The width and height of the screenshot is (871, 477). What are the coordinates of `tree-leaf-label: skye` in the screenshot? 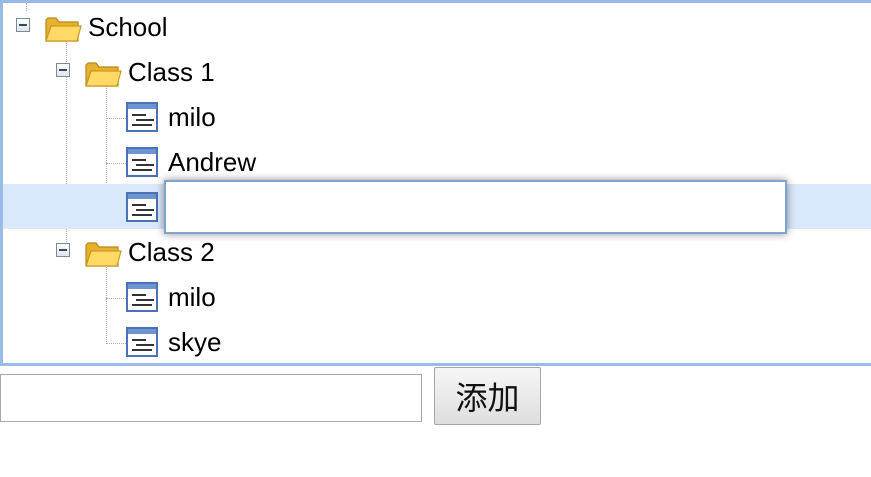 It's located at (195, 342).